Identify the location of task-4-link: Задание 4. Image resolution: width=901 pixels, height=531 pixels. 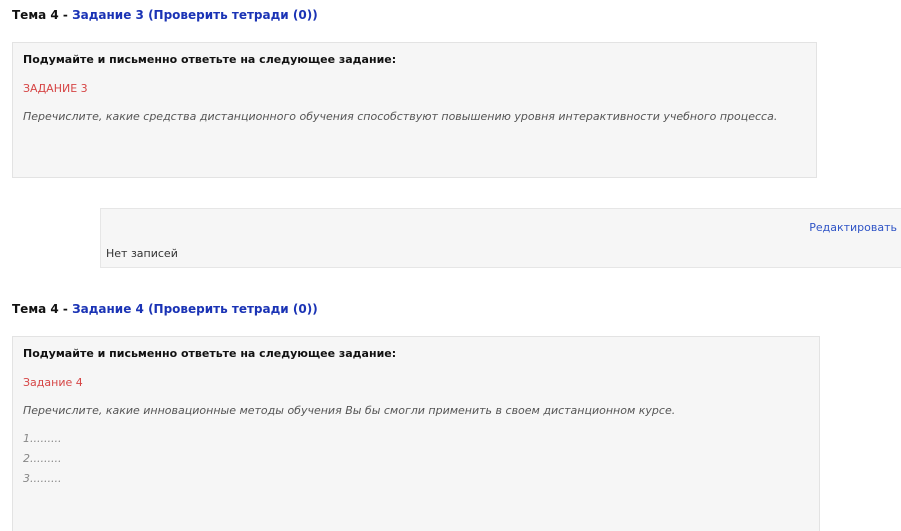
(108, 309).